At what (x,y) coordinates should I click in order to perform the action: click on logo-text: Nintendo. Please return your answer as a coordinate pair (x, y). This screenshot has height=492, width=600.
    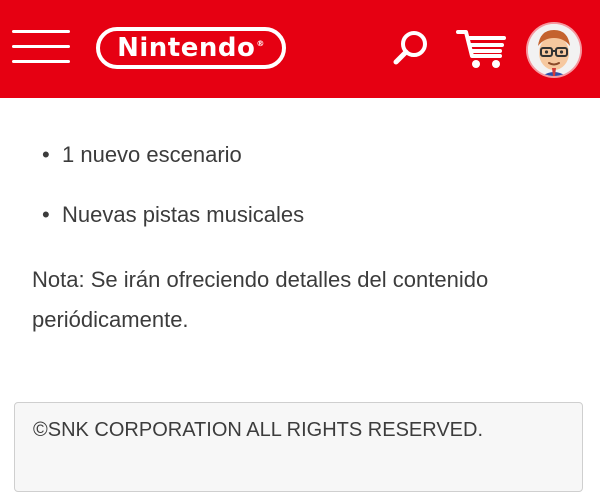
    Looking at the image, I should click on (186, 48).